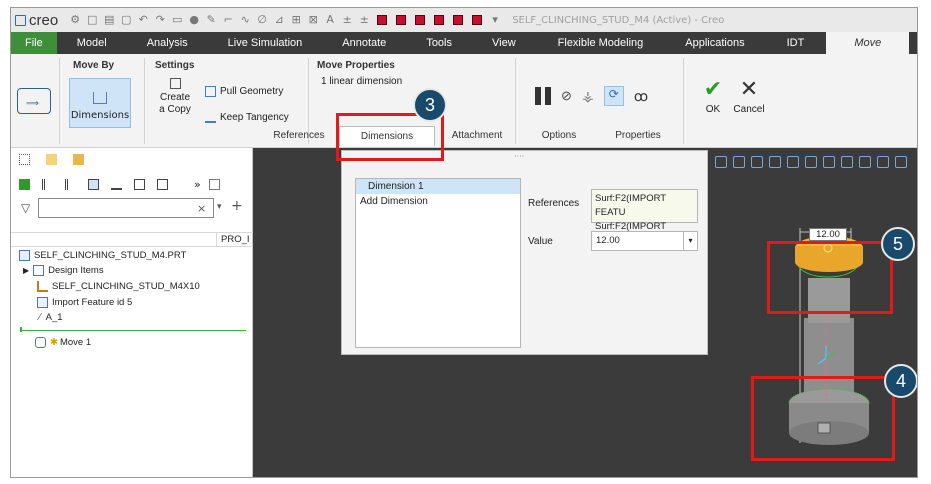 The image size is (931, 484). What do you see at coordinates (100, 103) in the screenshot?
I see `dimensions-button: Dimensions` at bounding box center [100, 103].